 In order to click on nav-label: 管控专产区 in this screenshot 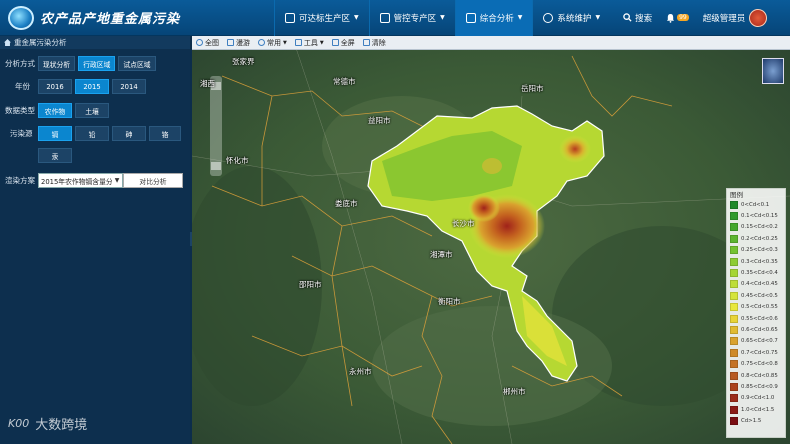, I will do `click(415, 18)`.